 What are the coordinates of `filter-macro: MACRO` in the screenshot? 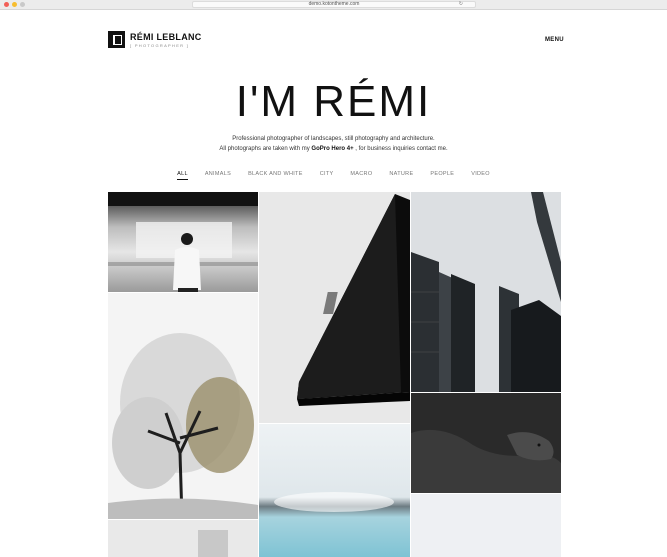 It's located at (361, 175).